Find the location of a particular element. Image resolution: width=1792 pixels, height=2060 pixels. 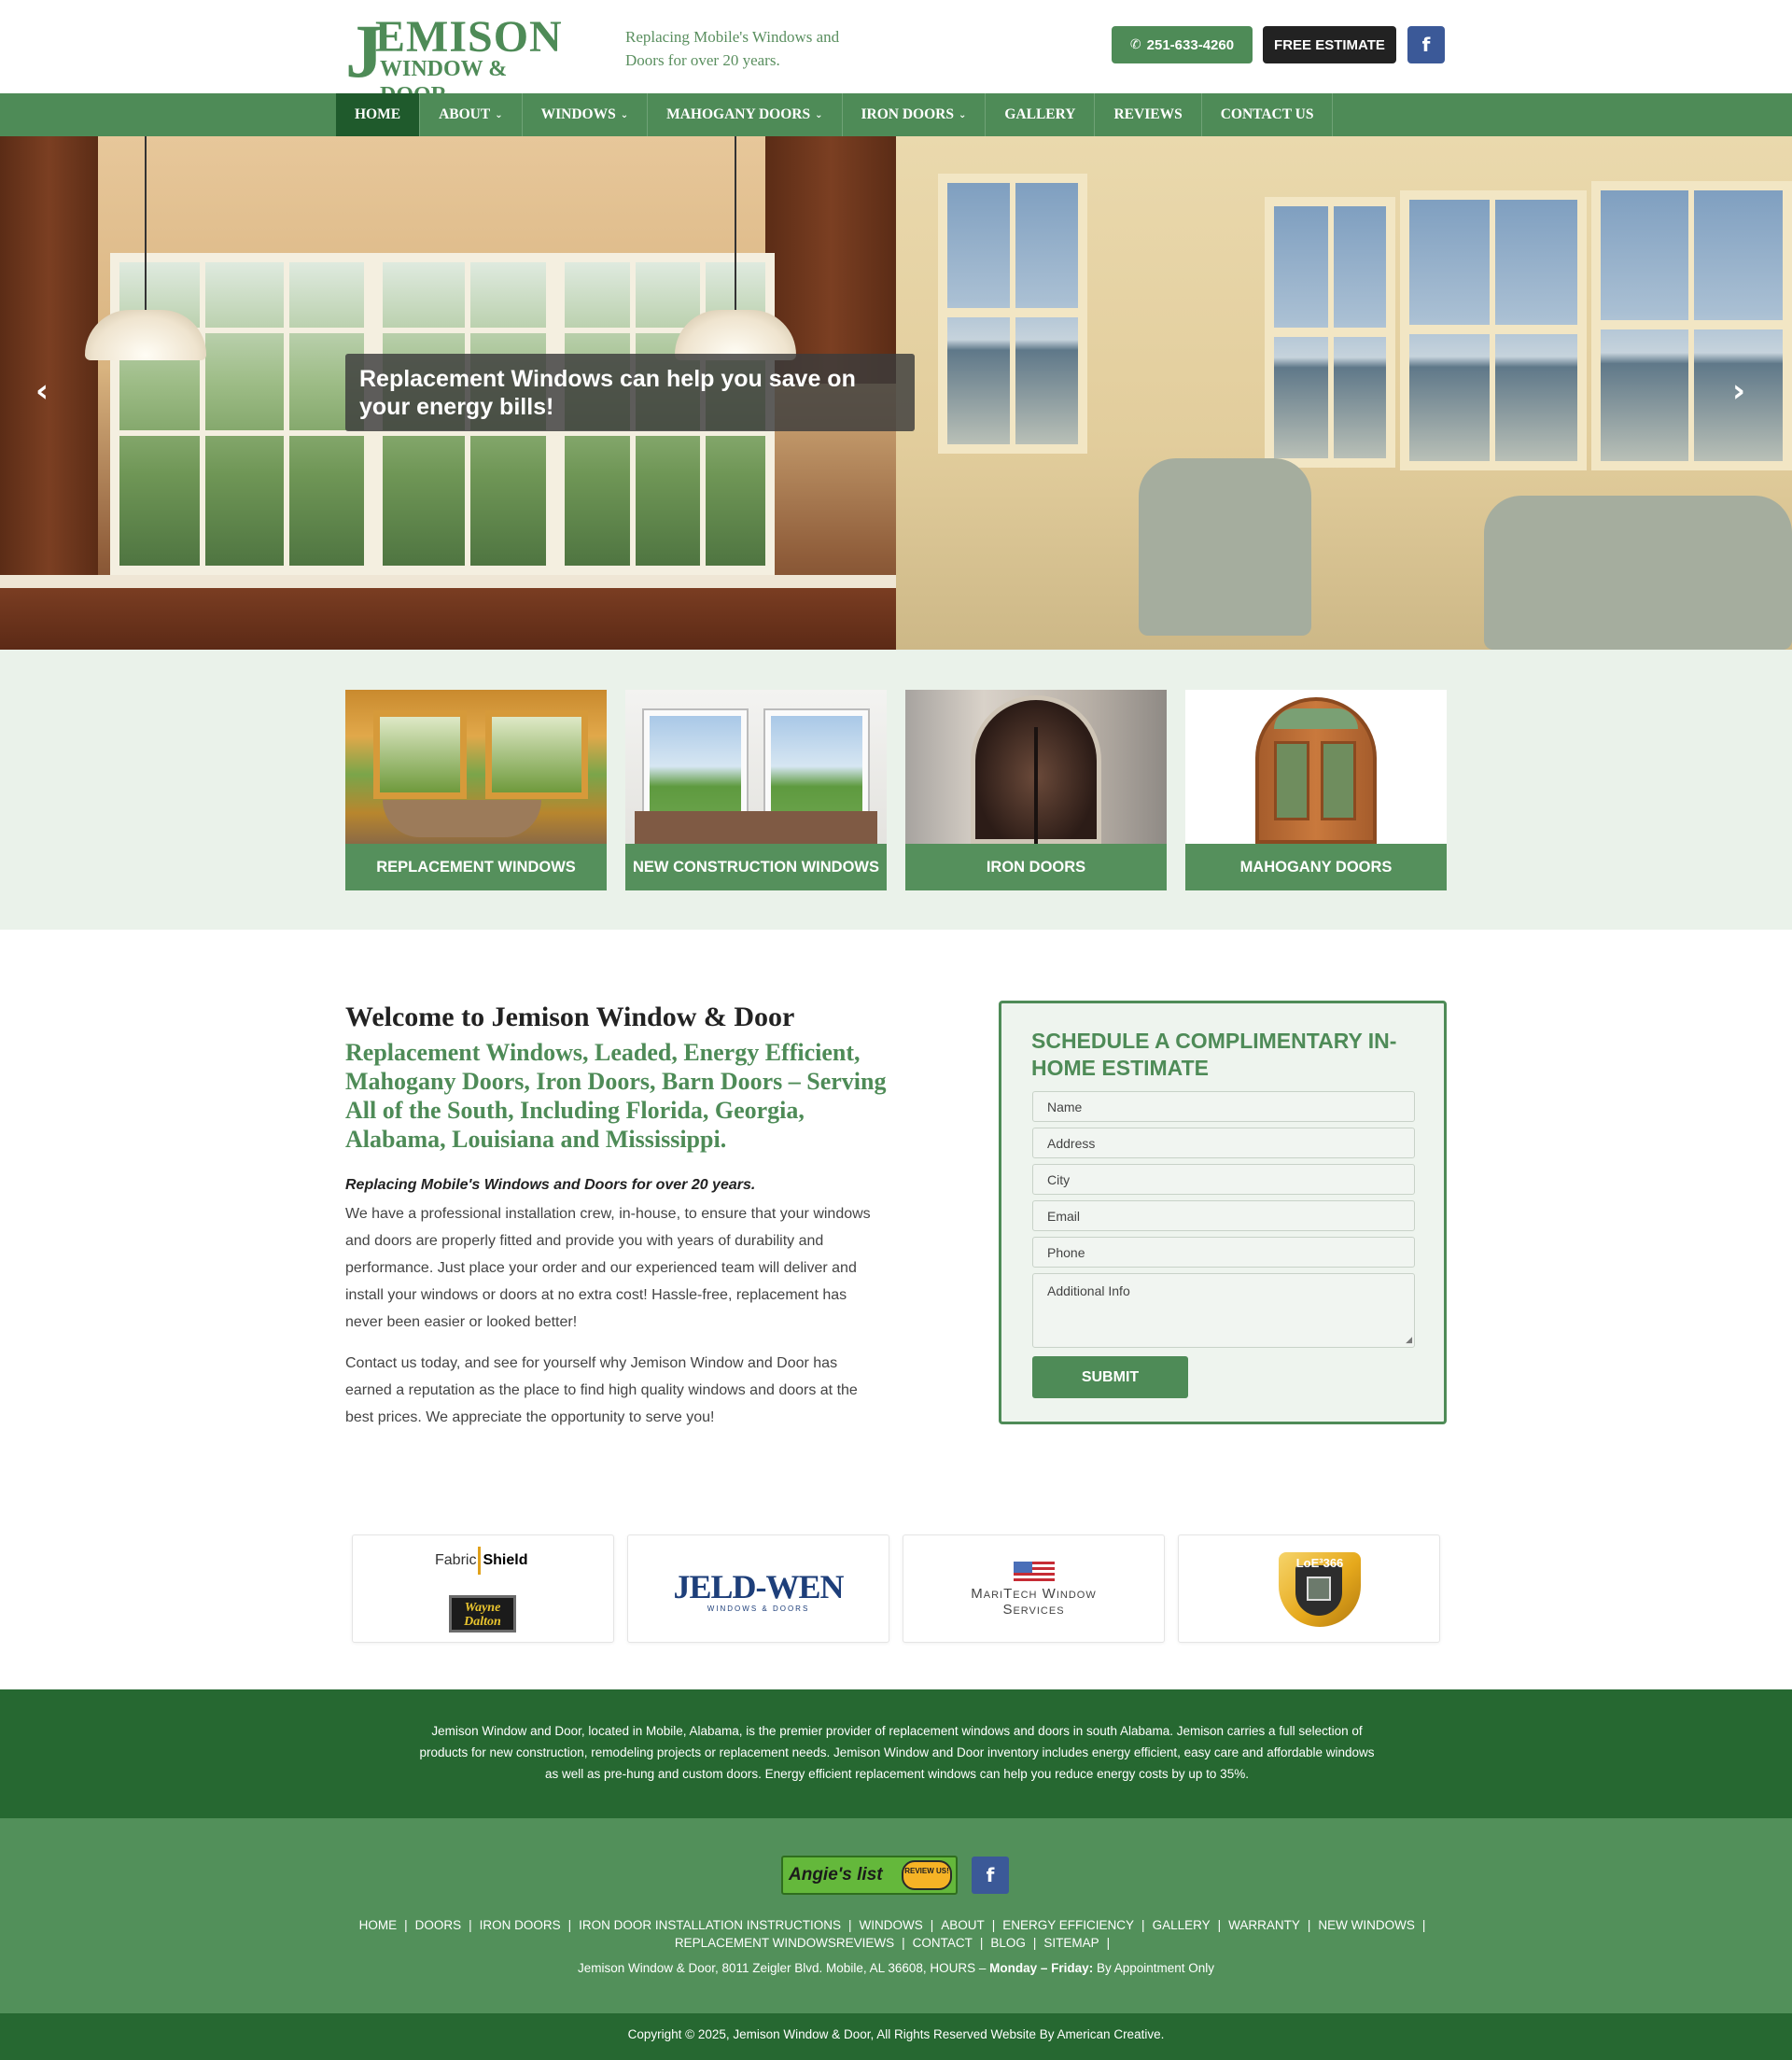

tile-mahogany-doors: MAHOGANY DOORS is located at coordinates (1316, 790).